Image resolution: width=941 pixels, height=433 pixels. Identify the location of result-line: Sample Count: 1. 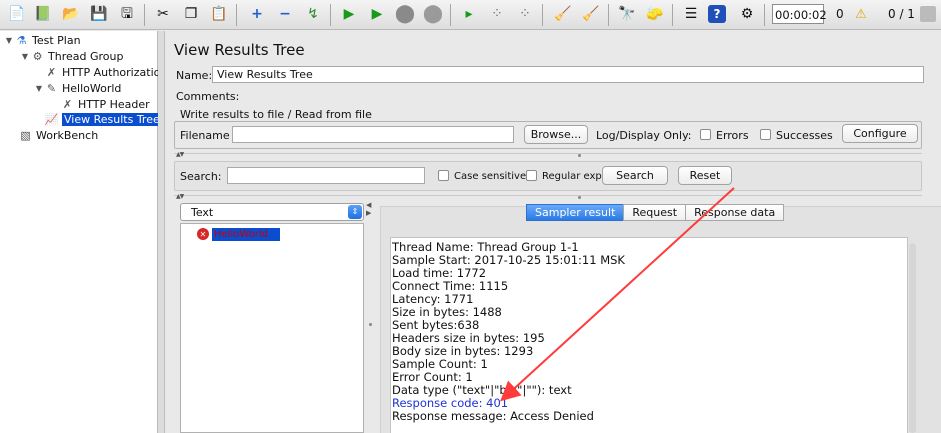
(440, 364).